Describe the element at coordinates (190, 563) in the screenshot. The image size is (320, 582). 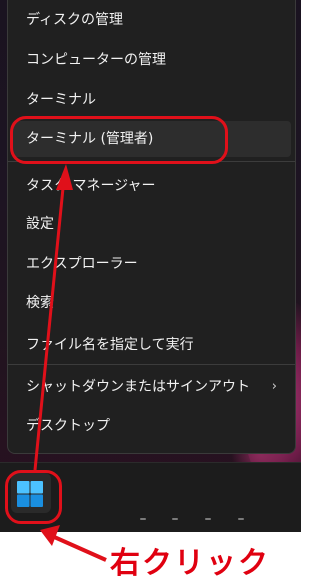
I see `right-click-annotation: 右クリック` at that location.